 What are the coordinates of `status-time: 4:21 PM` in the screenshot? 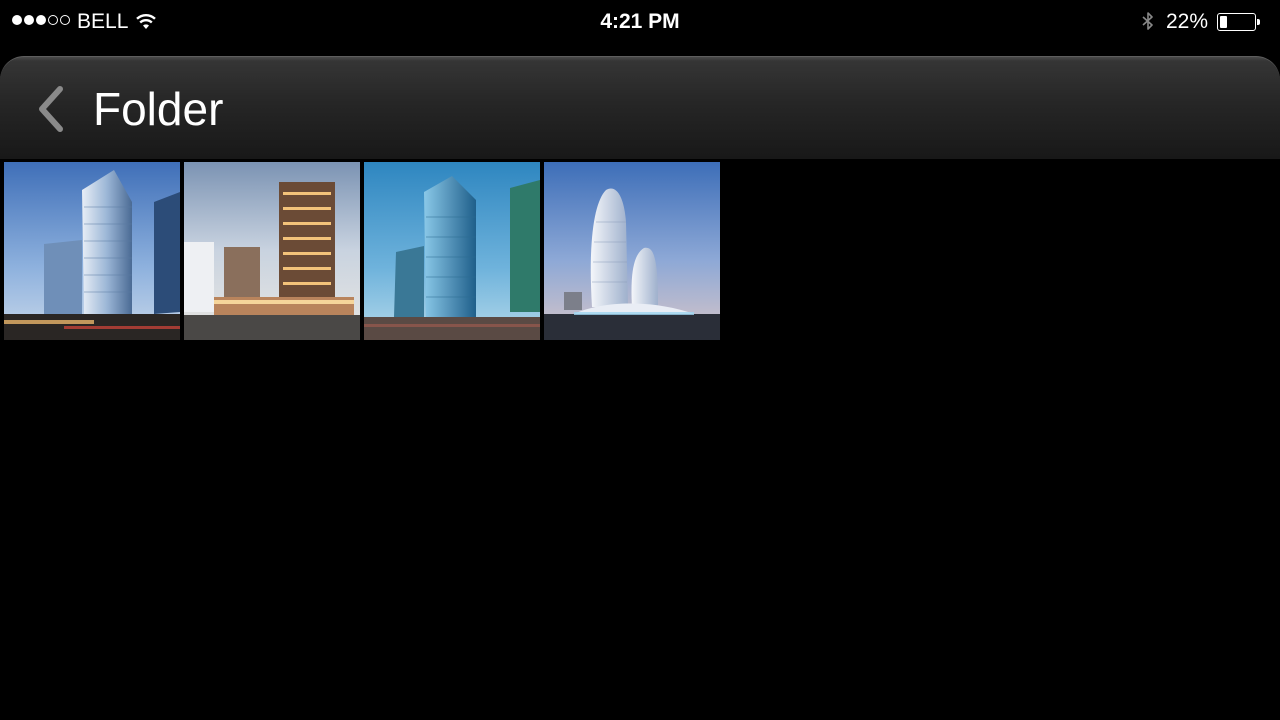 It's located at (640, 21).